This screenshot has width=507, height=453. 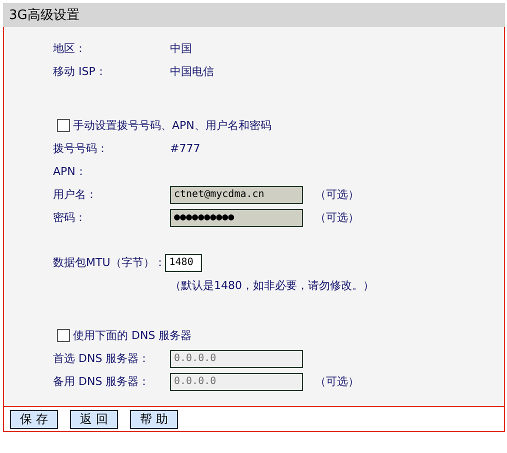 I want to click on hint-text: （默认是1480，如非必要，请勿修改。）, so click(x=272, y=286).